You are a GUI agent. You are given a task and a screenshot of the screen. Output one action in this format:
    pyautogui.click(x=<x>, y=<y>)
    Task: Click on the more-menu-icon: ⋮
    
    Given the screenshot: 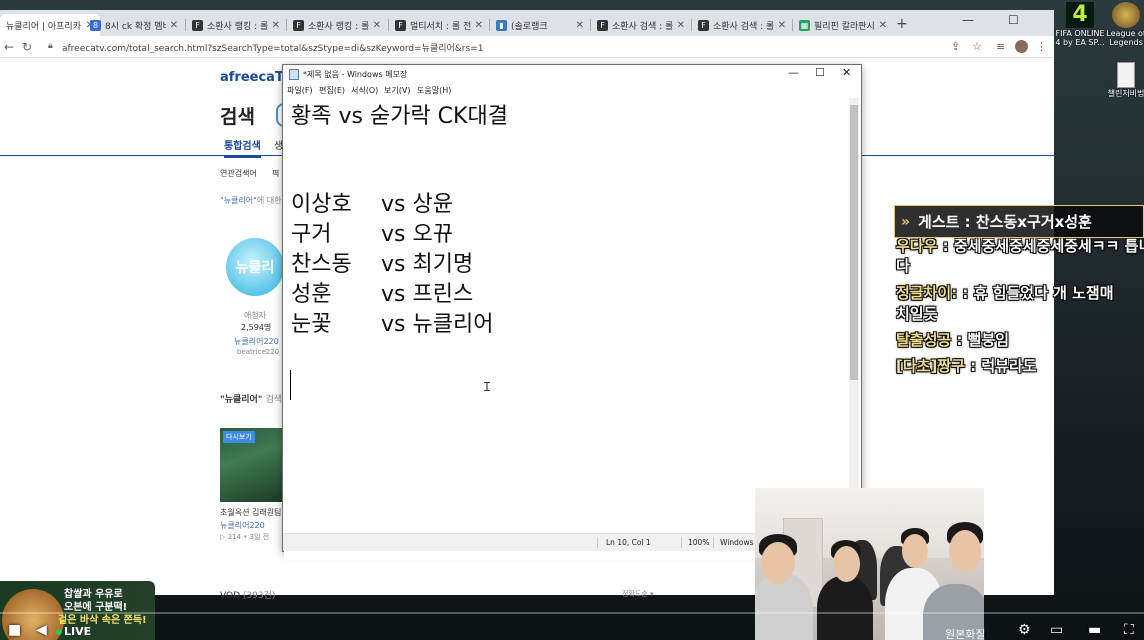 What is the action you would take?
    pyautogui.click(x=1041, y=46)
    